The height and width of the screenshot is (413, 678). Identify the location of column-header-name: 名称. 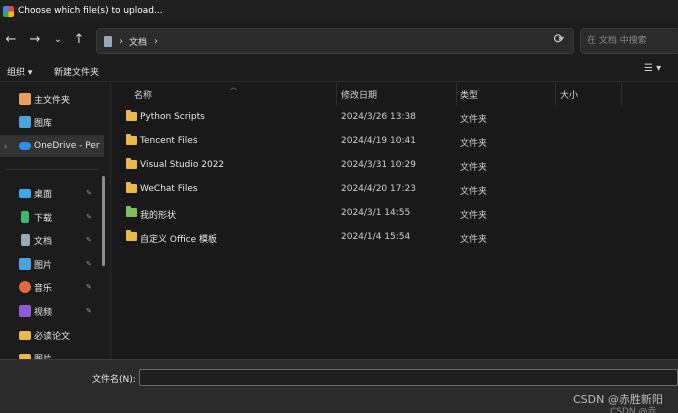
(143, 94).